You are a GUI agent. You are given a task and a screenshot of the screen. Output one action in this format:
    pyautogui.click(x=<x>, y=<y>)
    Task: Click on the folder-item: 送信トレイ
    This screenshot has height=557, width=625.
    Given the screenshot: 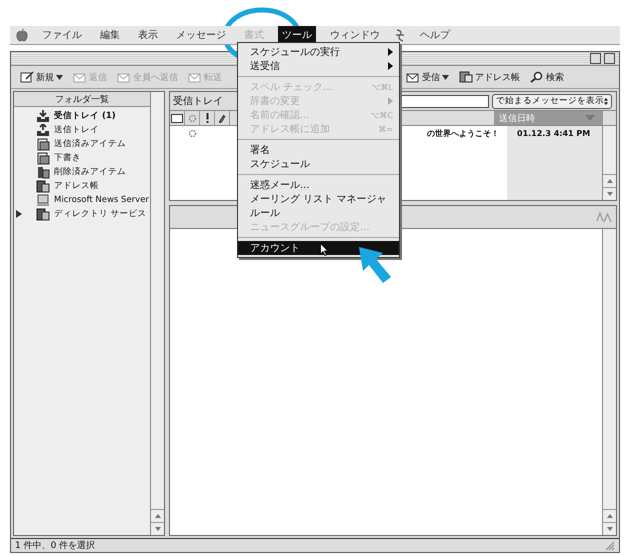 What is the action you would take?
    pyautogui.click(x=82, y=130)
    